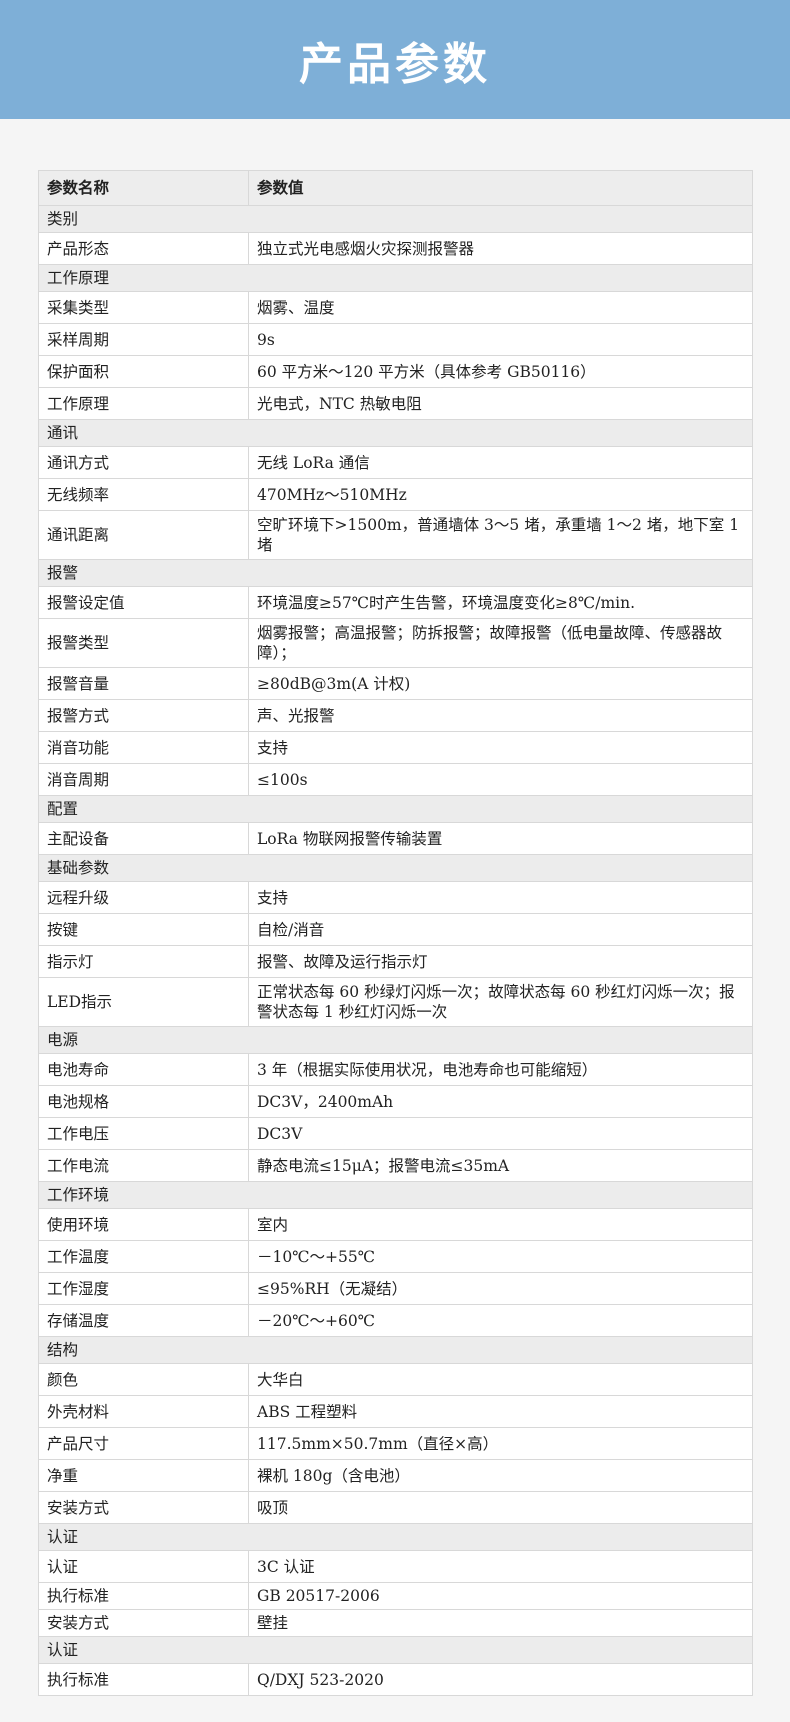 The image size is (790, 1722). I want to click on param-value: LoRa 物联网报警传输装置, so click(500, 838).